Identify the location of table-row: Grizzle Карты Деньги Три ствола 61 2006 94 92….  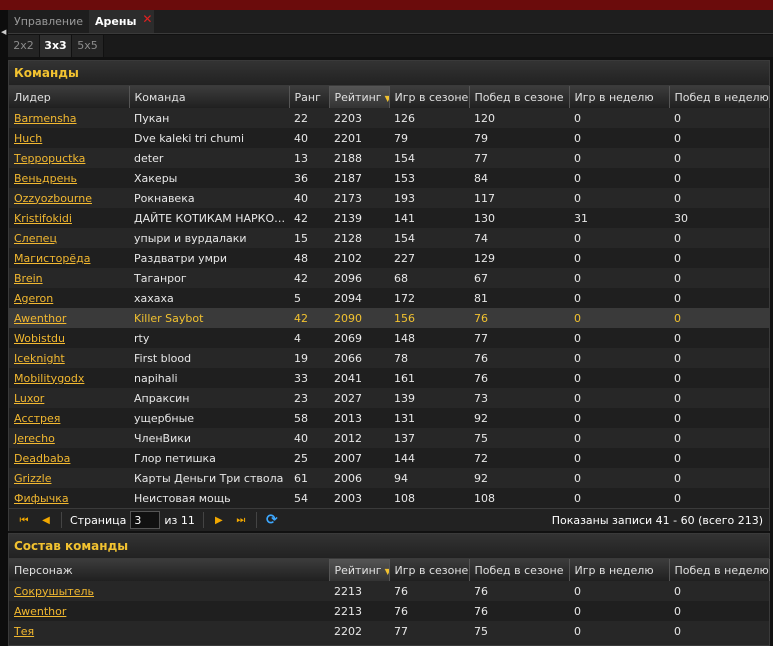
(389, 478).